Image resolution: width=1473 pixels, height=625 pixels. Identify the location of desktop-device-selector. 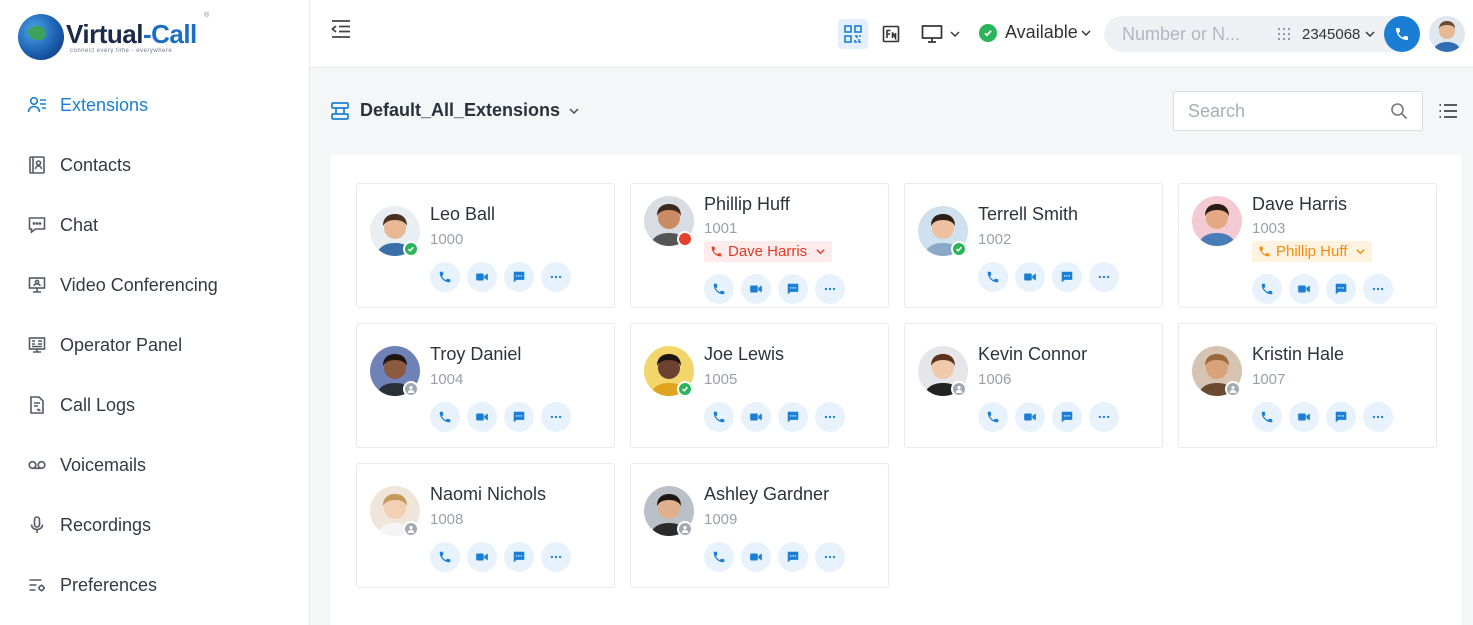
(941, 34).